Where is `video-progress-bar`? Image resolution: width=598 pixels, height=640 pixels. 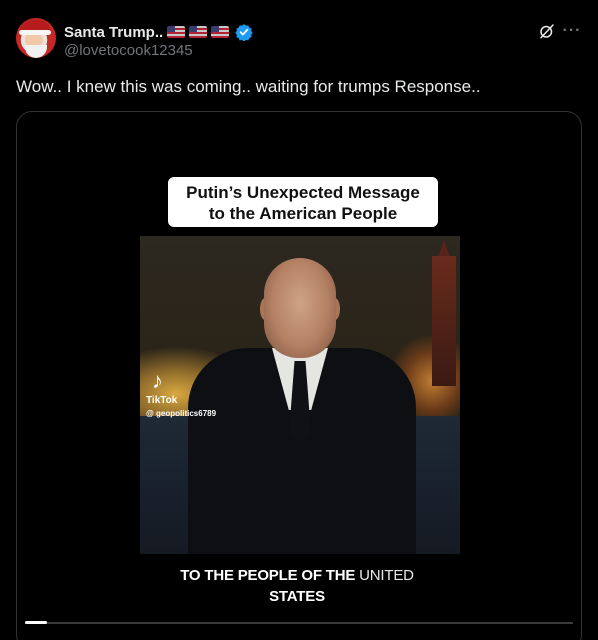 video-progress-bar is located at coordinates (299, 622).